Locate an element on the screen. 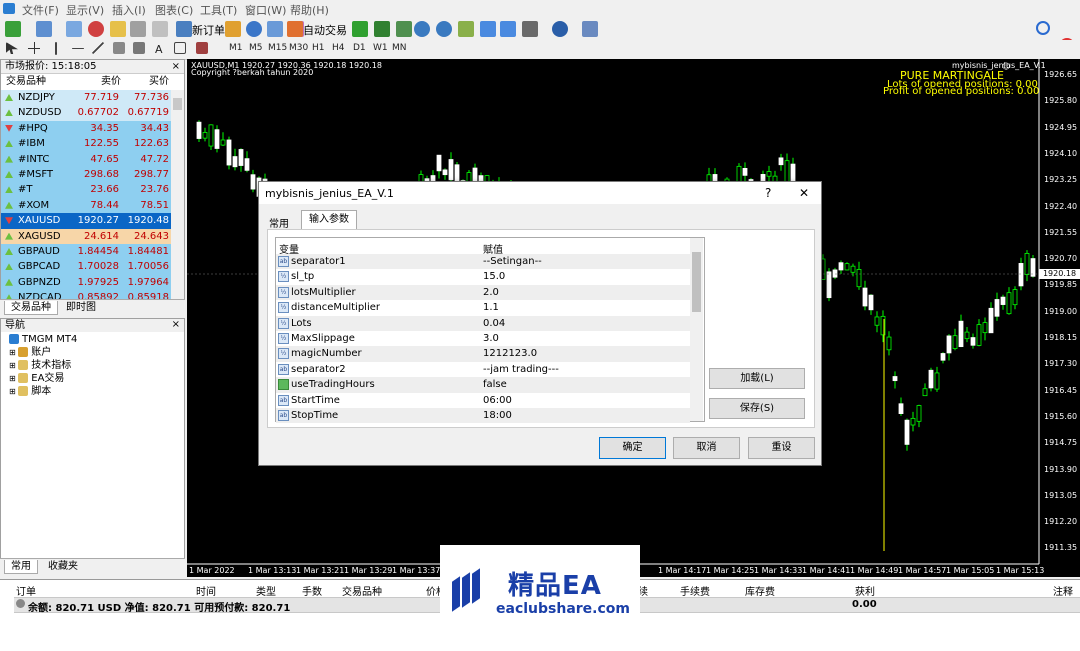 Image resolution: width=1080 pixels, height=651 pixels. new-order-button: 新订单 is located at coordinates (208, 30).